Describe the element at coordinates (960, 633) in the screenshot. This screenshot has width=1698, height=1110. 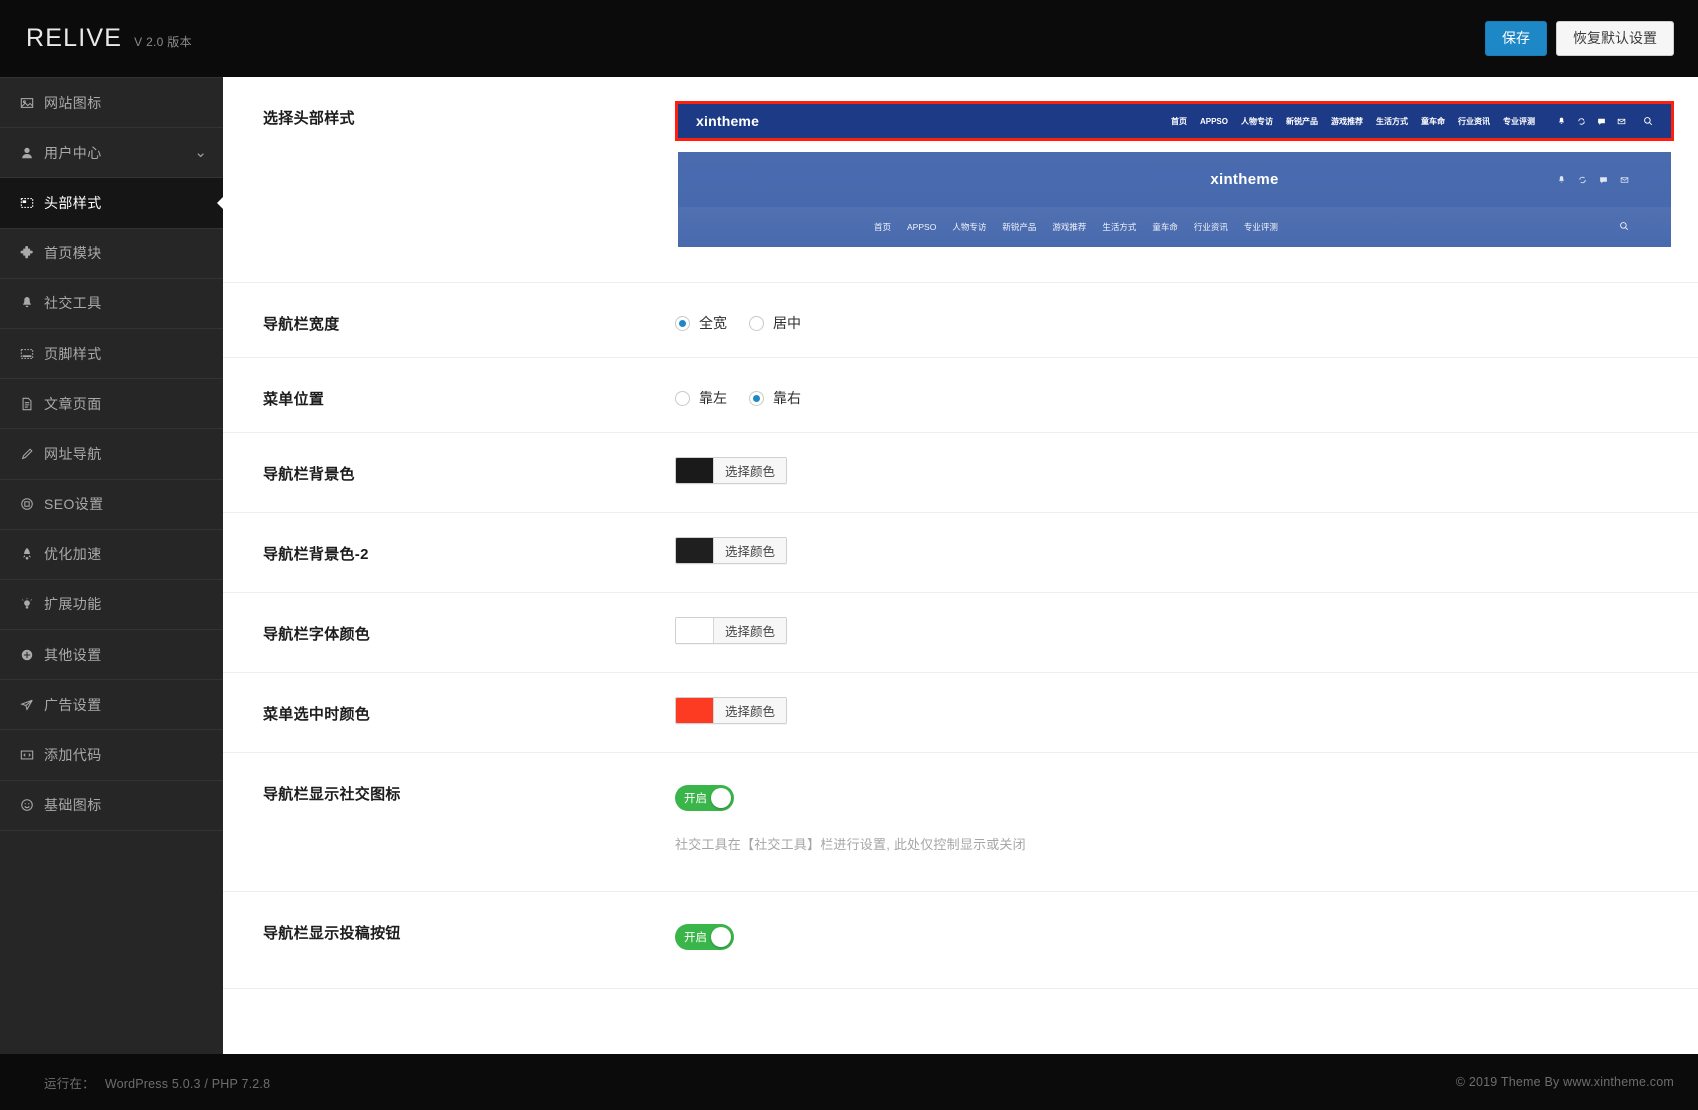
I see `field-nav-font-color: 导航栏字体颜色 选择颜色` at that location.